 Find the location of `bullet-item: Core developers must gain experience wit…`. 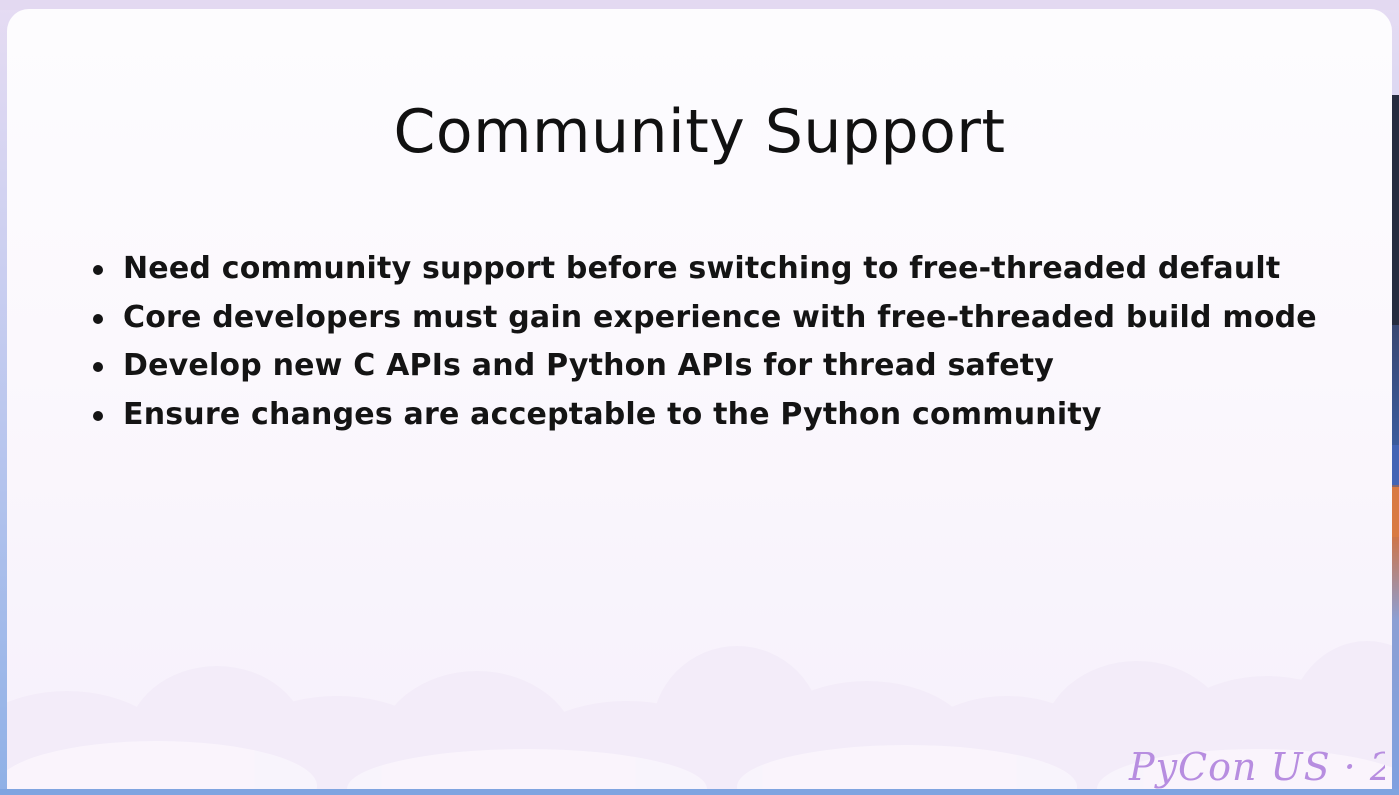

bullet-item: Core developers must gain experience wit… is located at coordinates (705, 318).